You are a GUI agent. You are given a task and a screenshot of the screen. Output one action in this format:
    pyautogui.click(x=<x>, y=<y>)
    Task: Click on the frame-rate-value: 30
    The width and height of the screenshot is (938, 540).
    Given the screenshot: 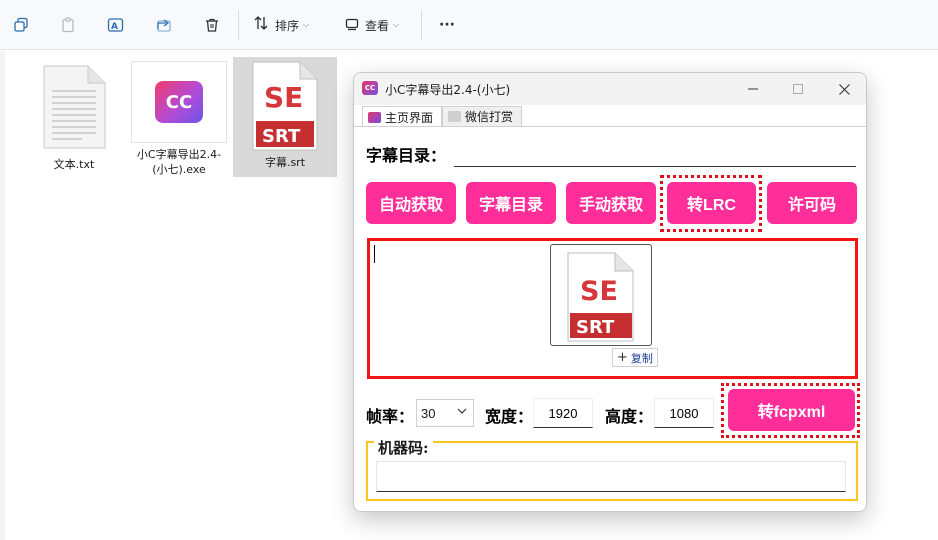 What is the action you would take?
    pyautogui.click(x=428, y=413)
    